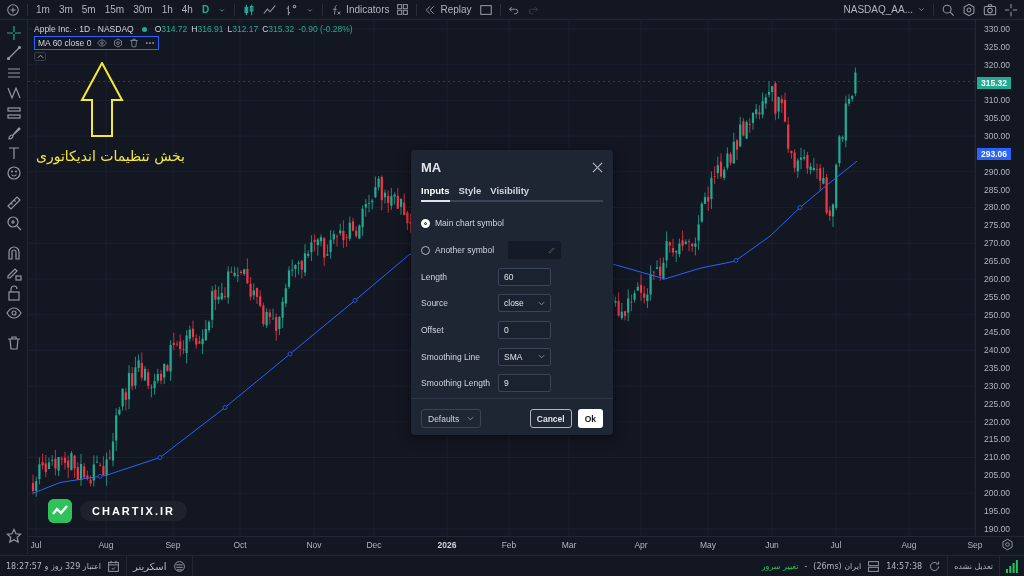 Image resolution: width=1024 pixels, height=576 pixels. I want to click on cancel-button: Cancel, so click(550, 418).